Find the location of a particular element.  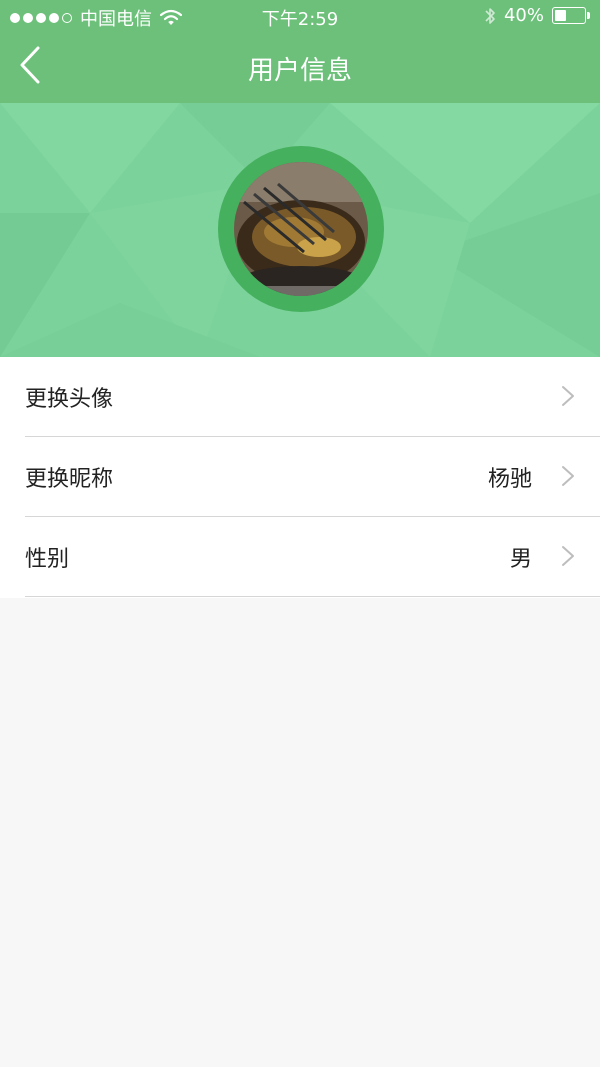

nav-bar: 用户信息 is located at coordinates (300, 67).